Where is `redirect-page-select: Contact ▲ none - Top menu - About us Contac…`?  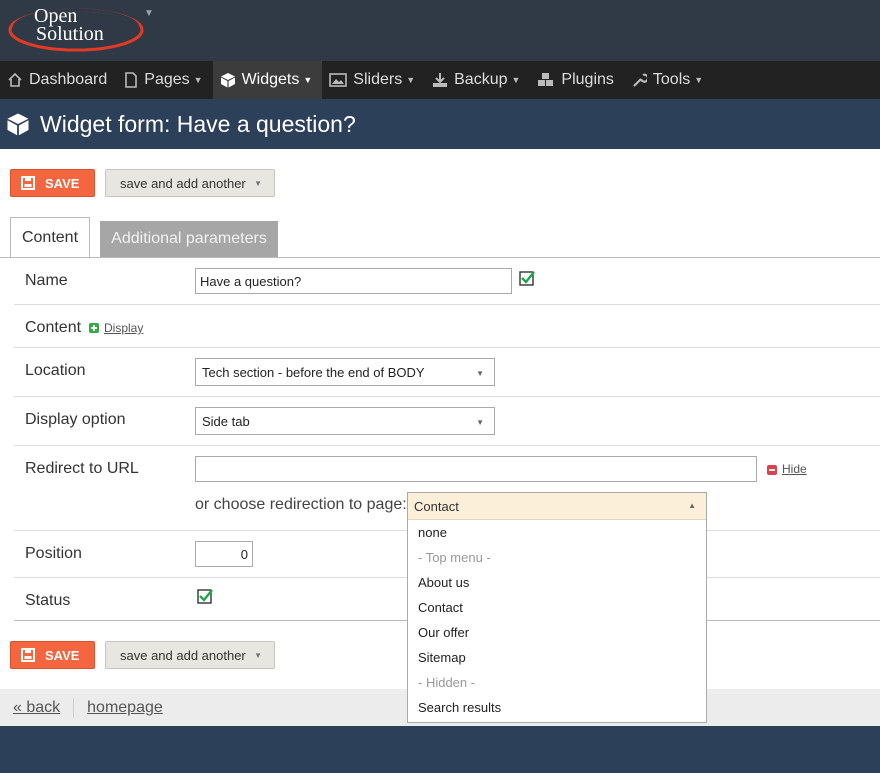
redirect-page-select: Contact ▲ none - Top menu - About us Contac… is located at coordinates (557, 607).